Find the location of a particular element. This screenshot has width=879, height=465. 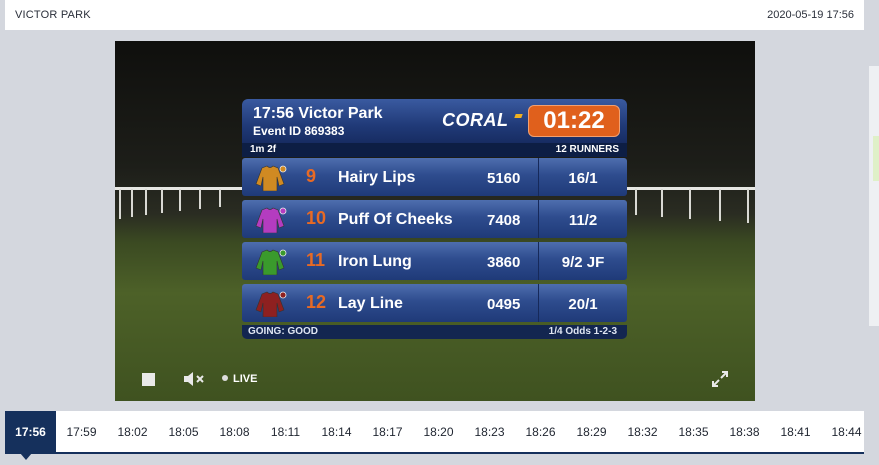

place-terms: 1/4 Odds 1-2-3 is located at coordinates (582, 331).